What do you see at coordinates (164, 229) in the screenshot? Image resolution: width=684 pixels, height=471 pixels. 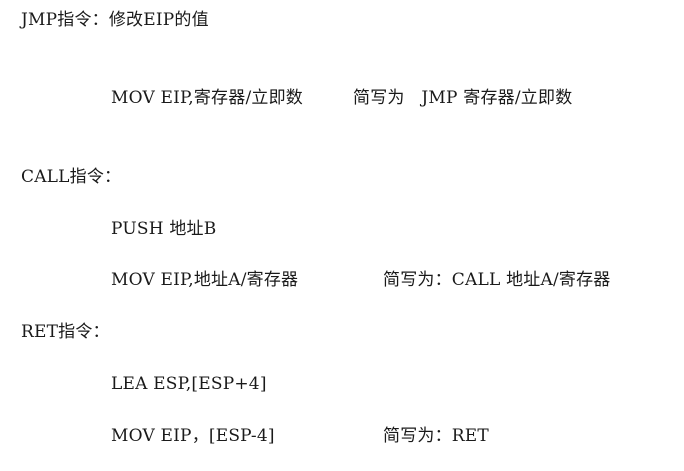 I see `call-push-line: PUSH 地址B` at bounding box center [164, 229].